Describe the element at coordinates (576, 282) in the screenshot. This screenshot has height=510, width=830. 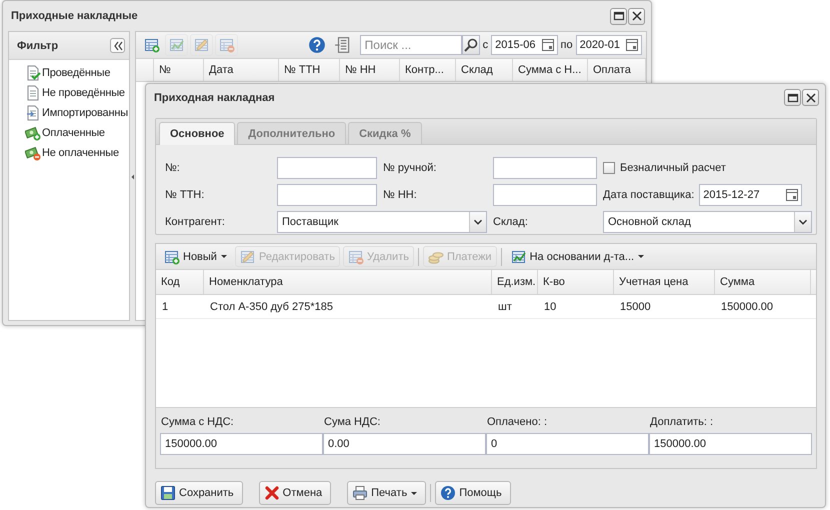
I see `column-header: К-во` at that location.